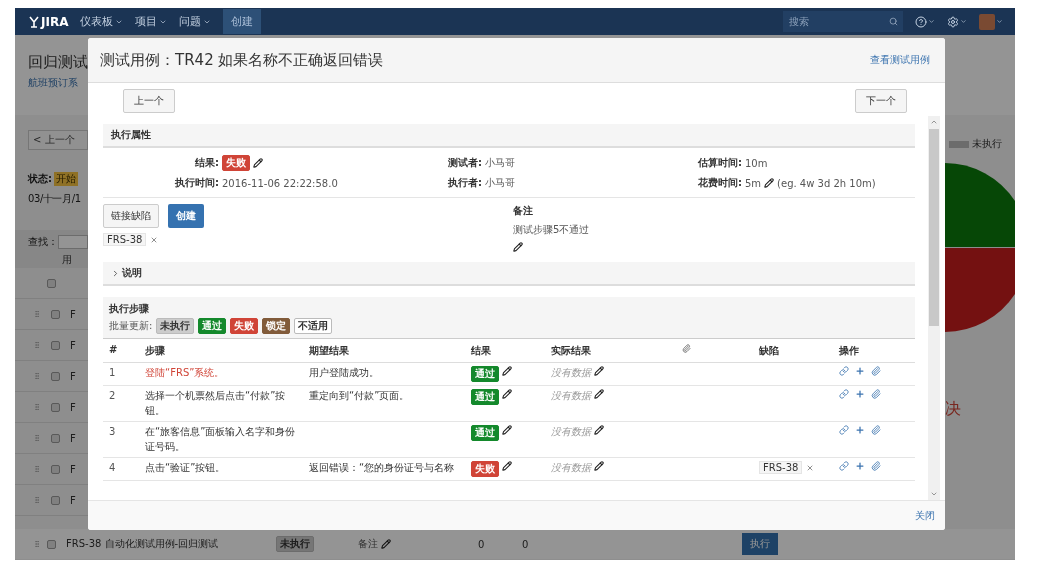  I want to click on previous-button: 上一个, so click(149, 101).